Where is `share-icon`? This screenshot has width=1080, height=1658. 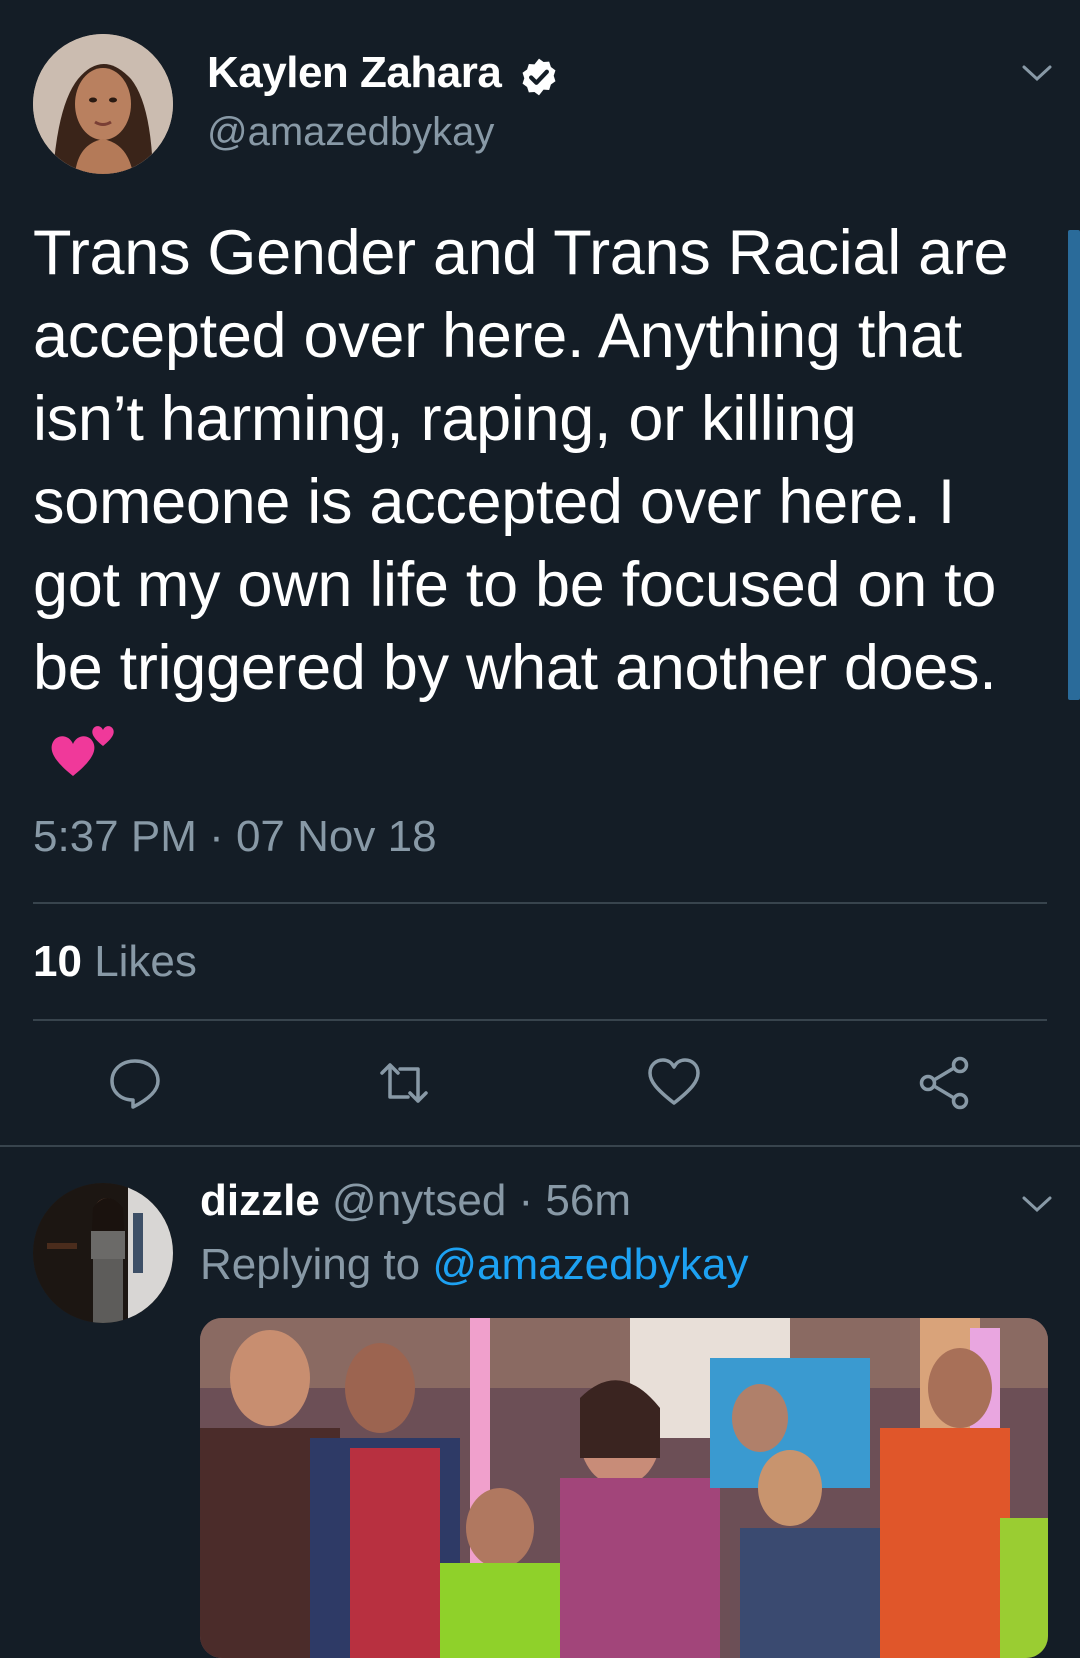
share-icon is located at coordinates (944, 1083).